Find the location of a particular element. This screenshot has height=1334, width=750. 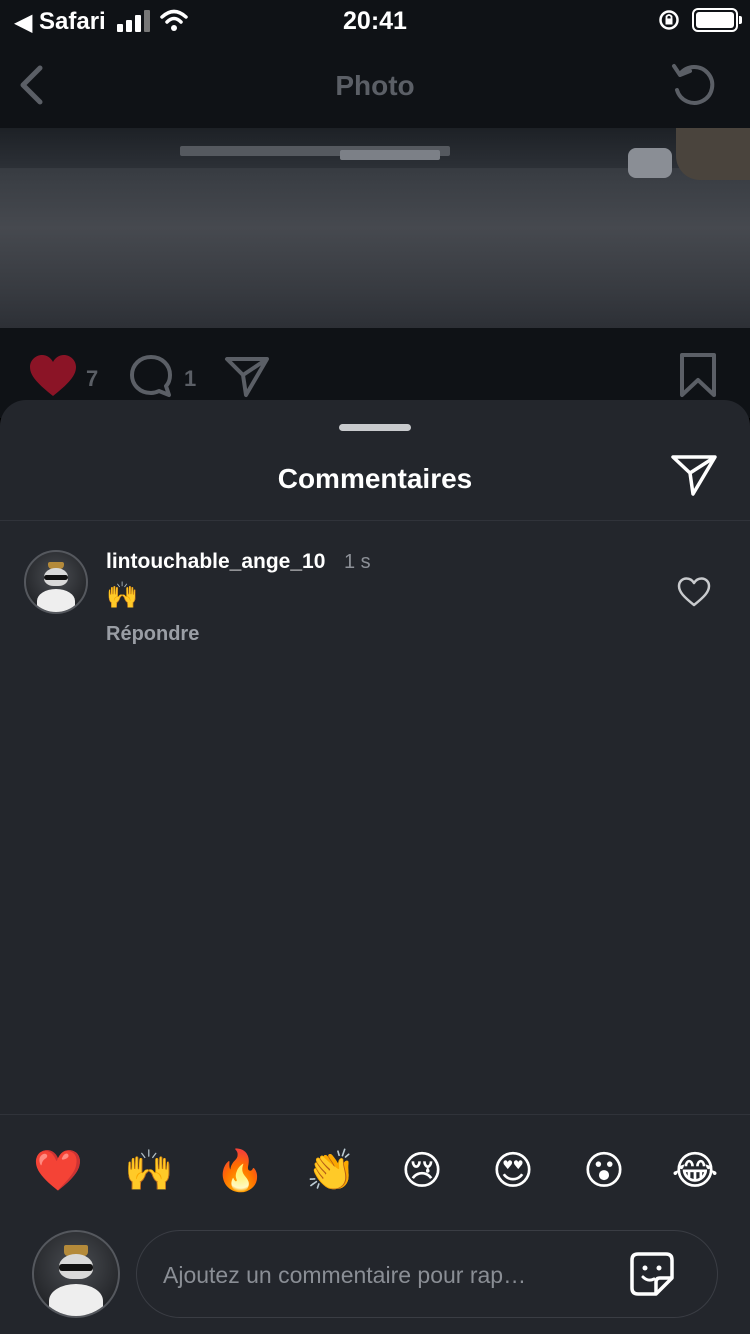

reaction-fire: 🔥 is located at coordinates (240, 1171).